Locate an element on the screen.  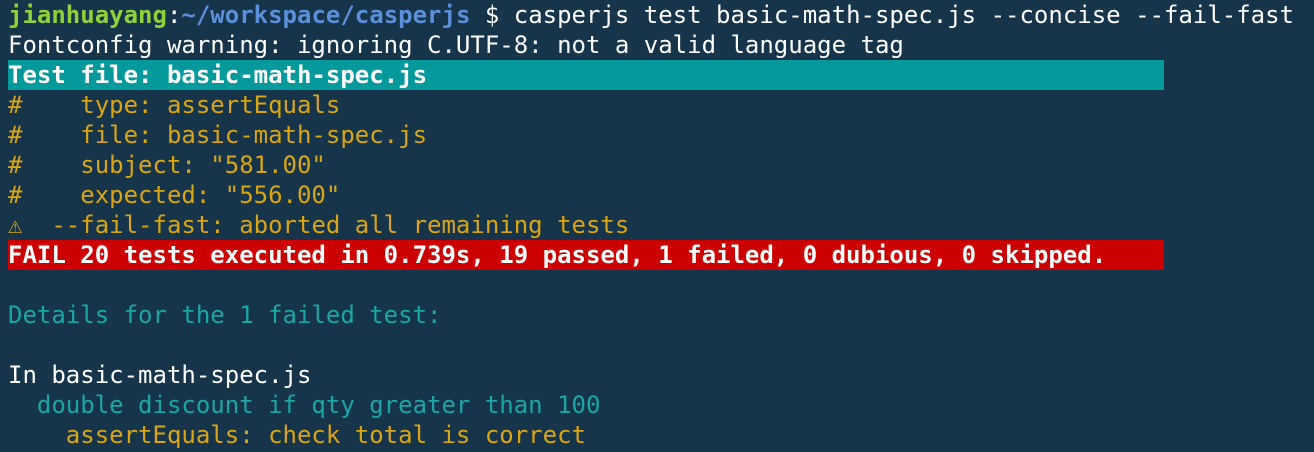
failed-assertion-line: assertEquals: check total is correct is located at coordinates (297, 435).